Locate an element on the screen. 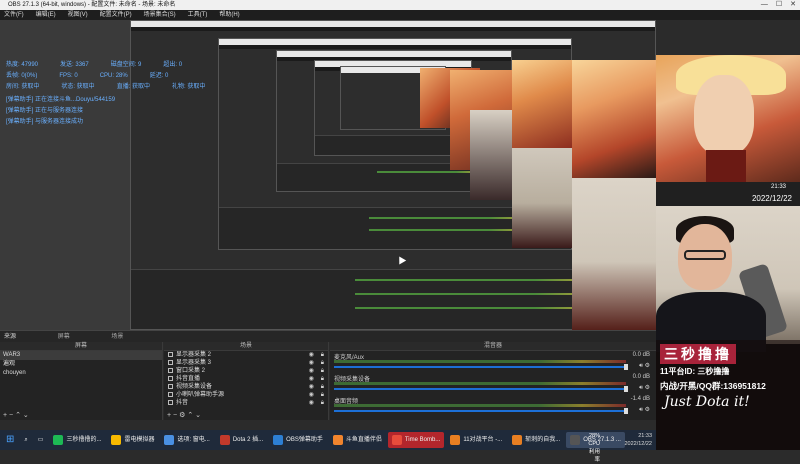 The height and width of the screenshot is (464, 800). mixer-channel: 麦克风/Aux 0.0 dB 🔊︎ ⚙ is located at coordinates (493, 362).